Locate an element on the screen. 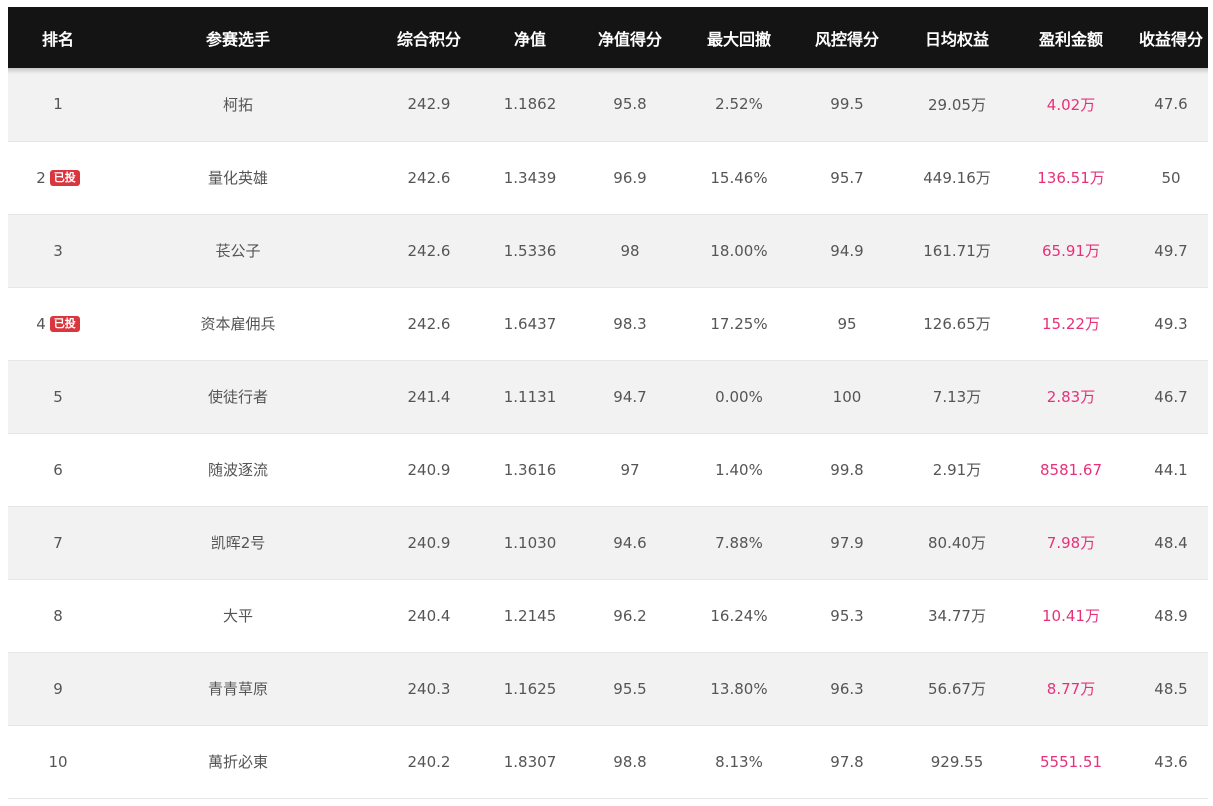 This screenshot has width=1213, height=806. rank-cell: 2 已投 is located at coordinates (58, 178).